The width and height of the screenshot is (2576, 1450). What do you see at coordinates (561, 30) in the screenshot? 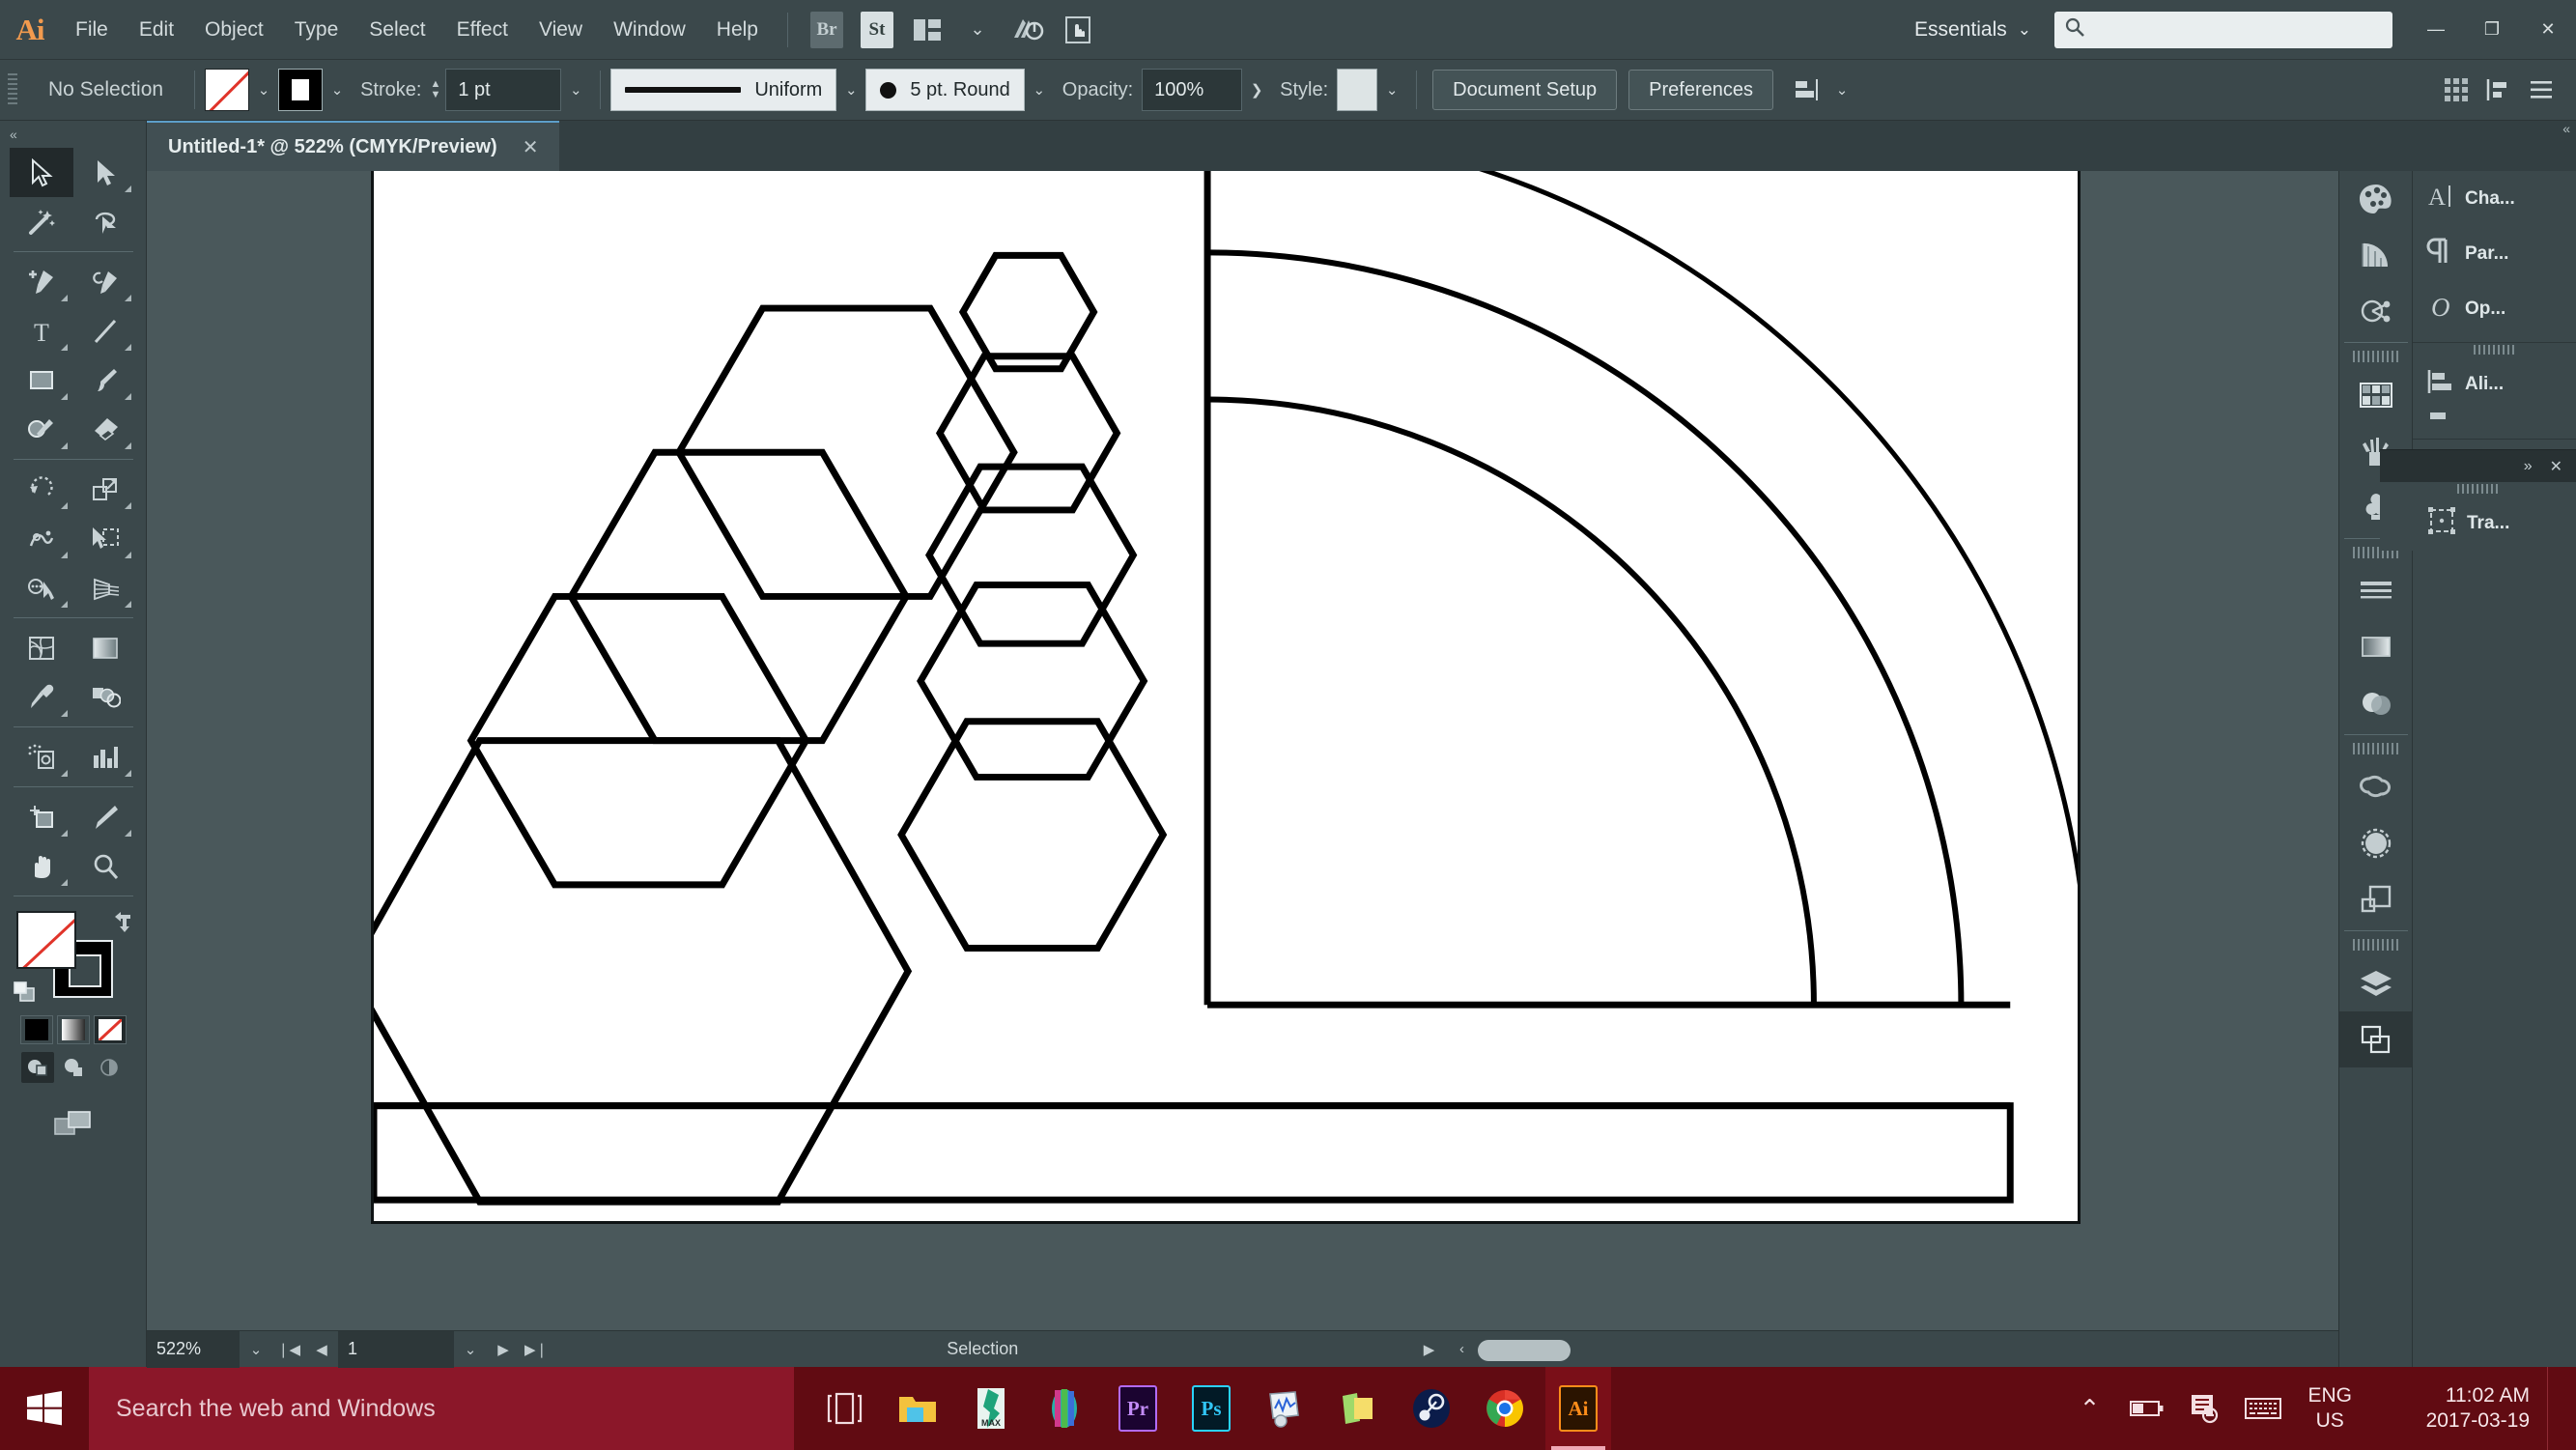
I see `menu-view: View` at bounding box center [561, 30].